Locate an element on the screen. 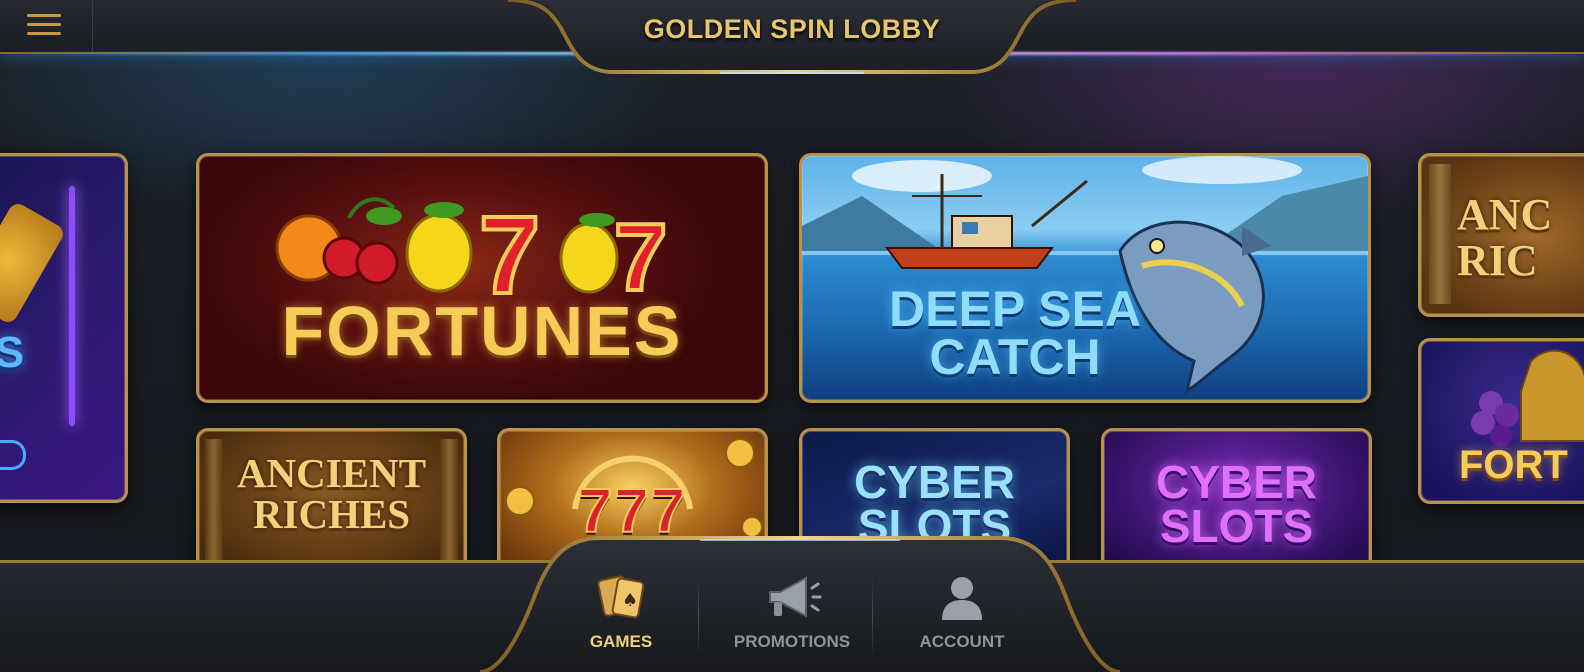 This screenshot has width=1584, height=672. game-card-fortunes: 7 7 FORTUNES is located at coordinates (482, 278).